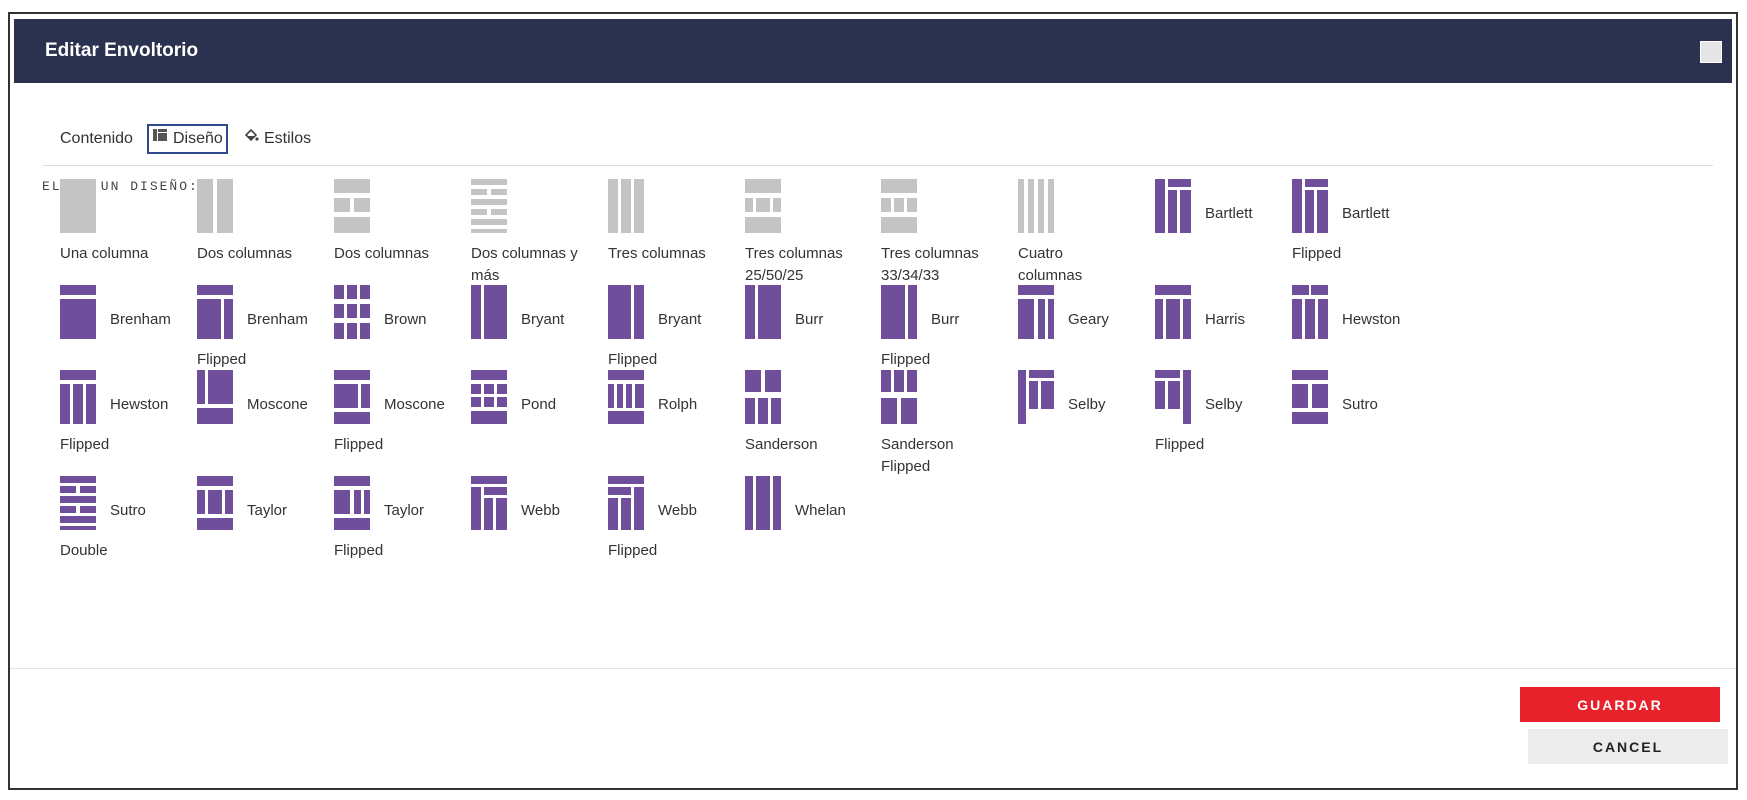 This screenshot has height=800, width=1747. What do you see at coordinates (122, 50) in the screenshot?
I see `dialog-title: Editar Envoltorio` at bounding box center [122, 50].